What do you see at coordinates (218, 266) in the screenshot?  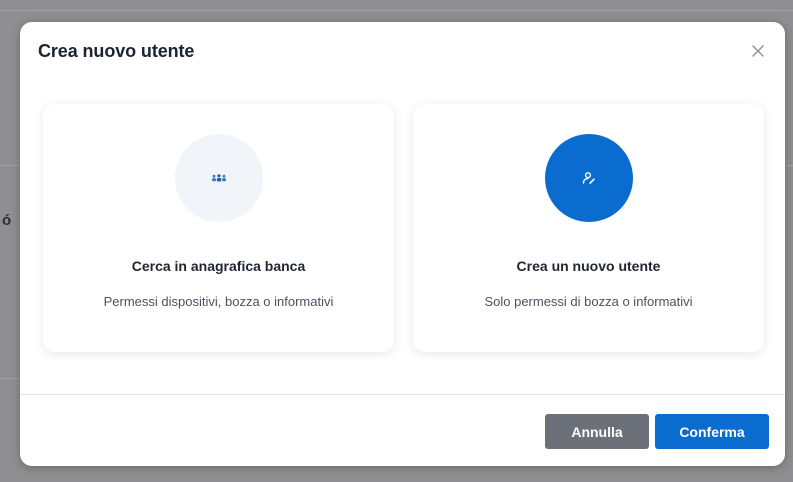 I see `option-title: Cerca in anagrafica banca` at bounding box center [218, 266].